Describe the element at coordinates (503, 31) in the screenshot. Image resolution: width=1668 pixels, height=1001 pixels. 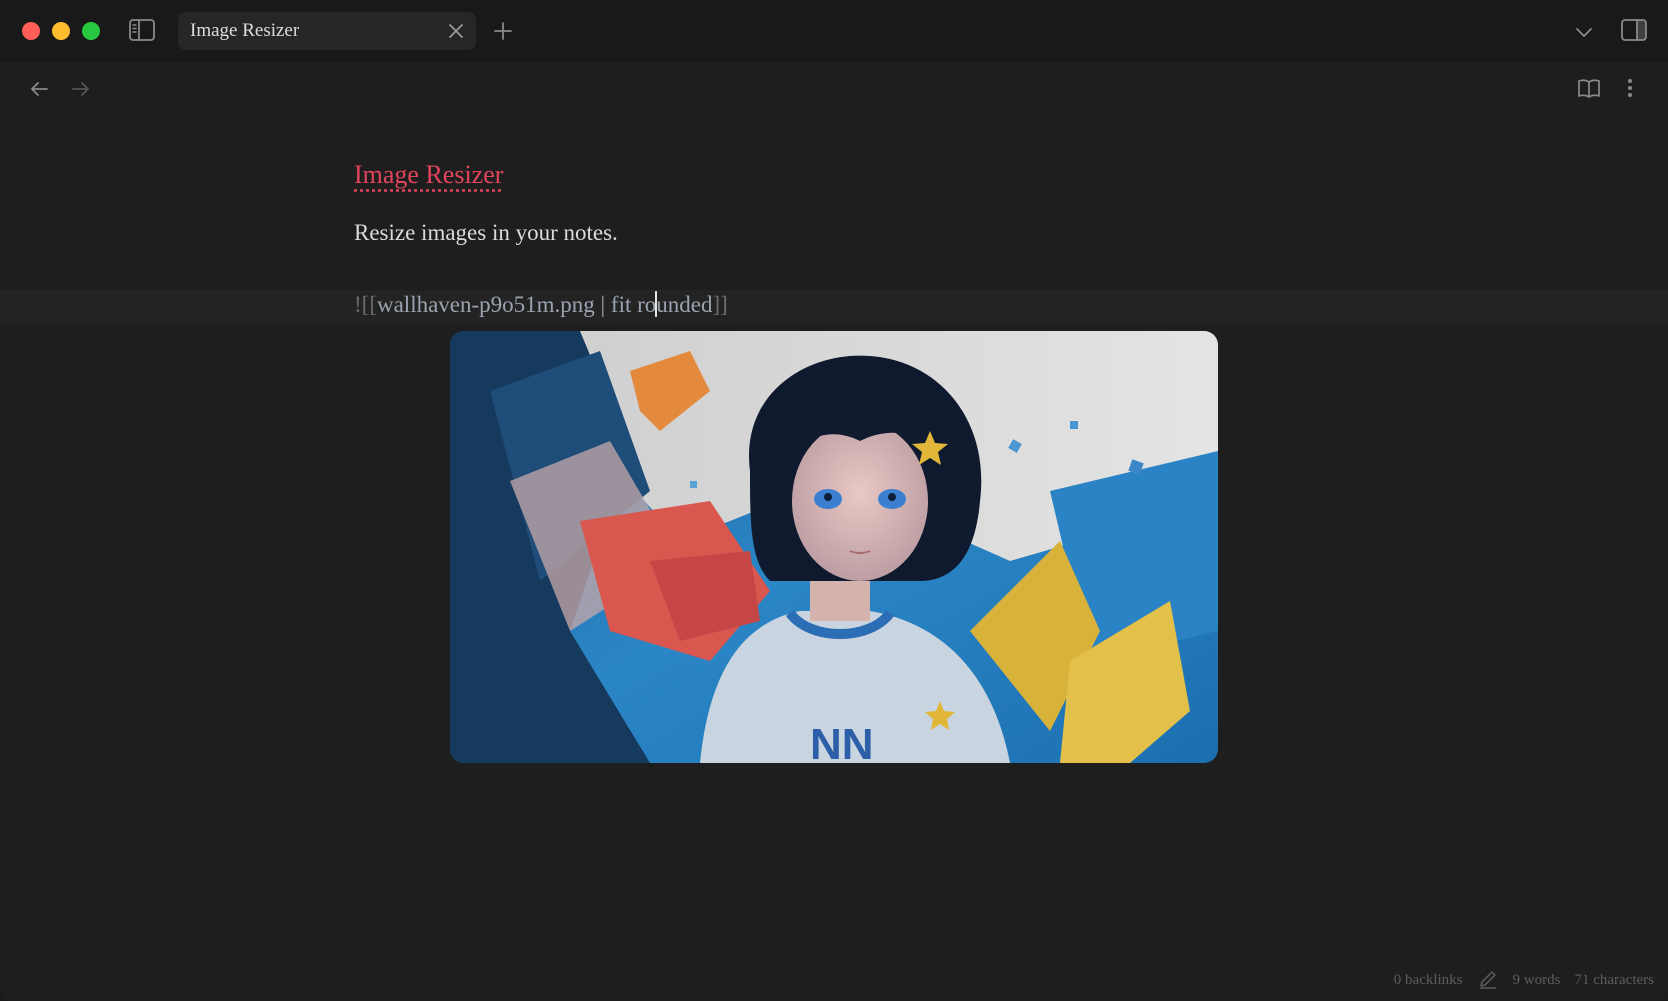
I see `plus-icon` at that location.